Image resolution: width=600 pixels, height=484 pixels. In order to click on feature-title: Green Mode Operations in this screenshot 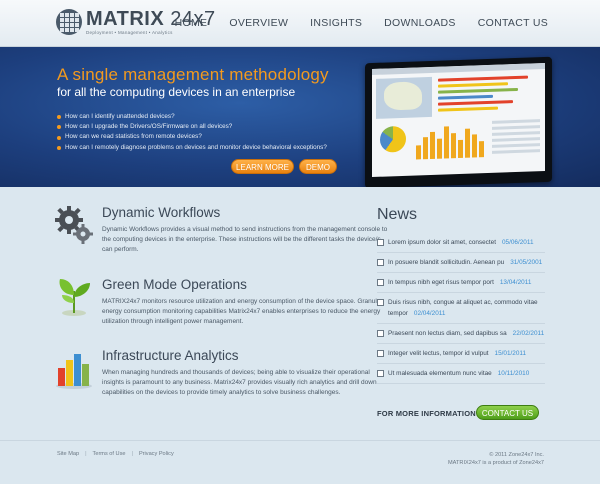, I will do `click(174, 284)`.